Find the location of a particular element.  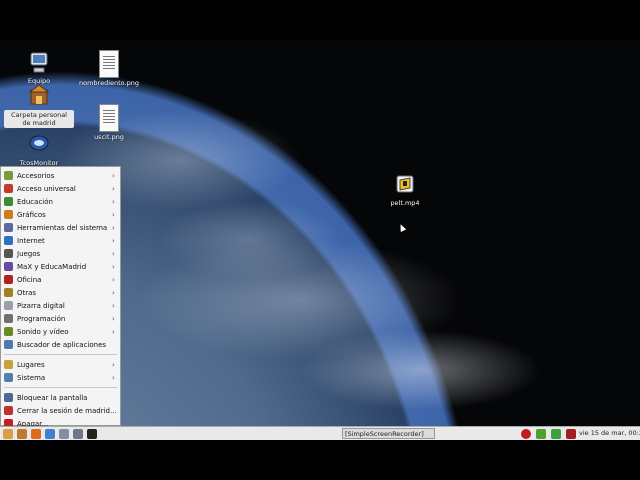

network-icon is located at coordinates (556, 434).